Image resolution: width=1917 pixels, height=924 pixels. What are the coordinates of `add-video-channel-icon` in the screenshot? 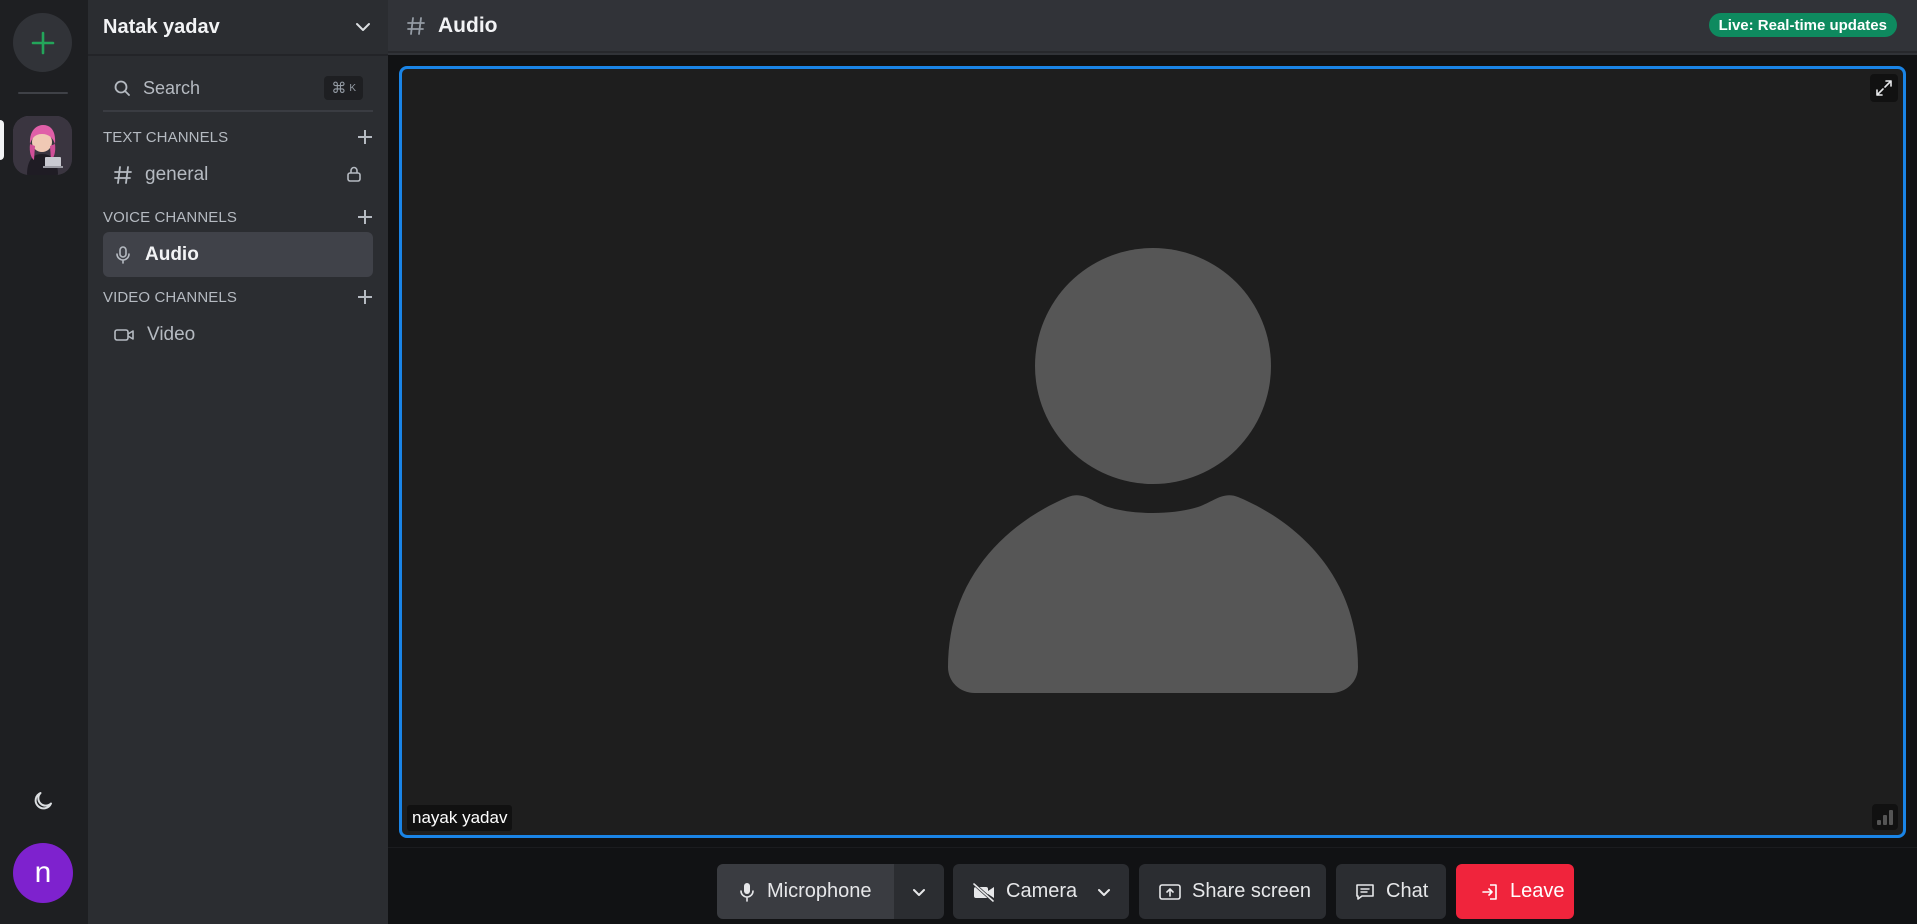 It's located at (365, 297).